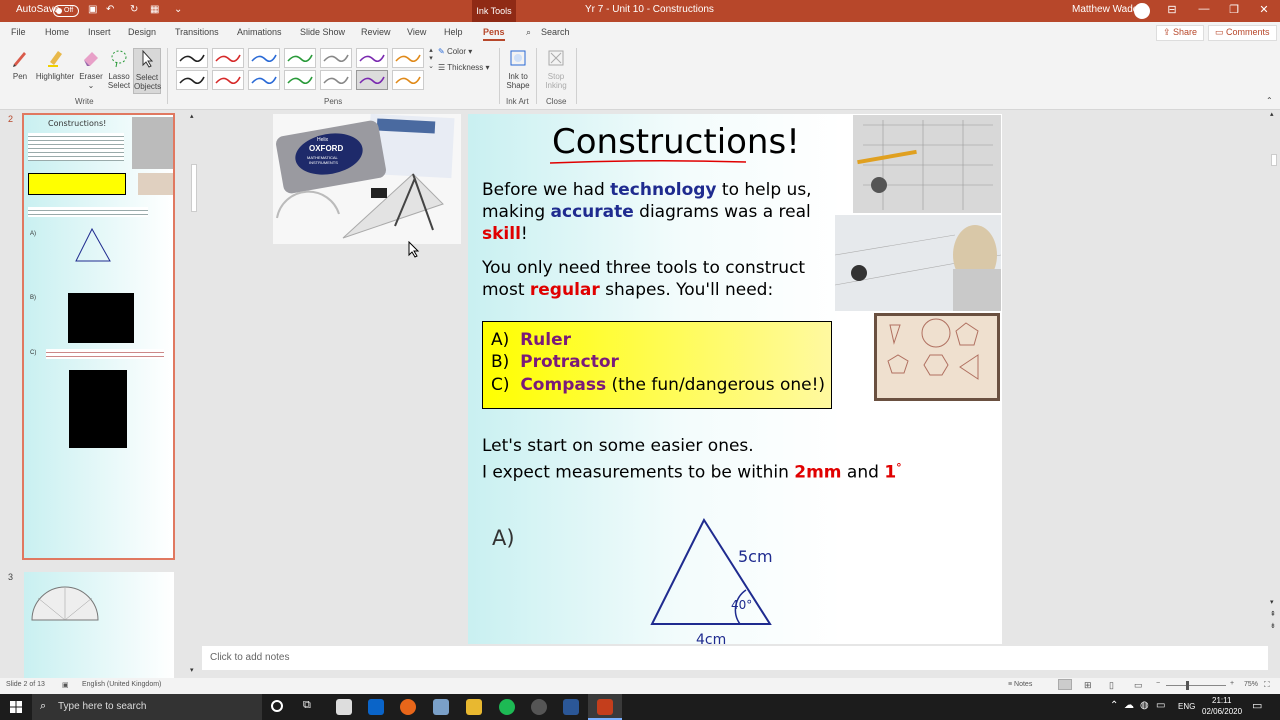  What do you see at coordinates (1273, 626) in the screenshot?
I see `next-slide-icon: ⇟` at bounding box center [1273, 626].